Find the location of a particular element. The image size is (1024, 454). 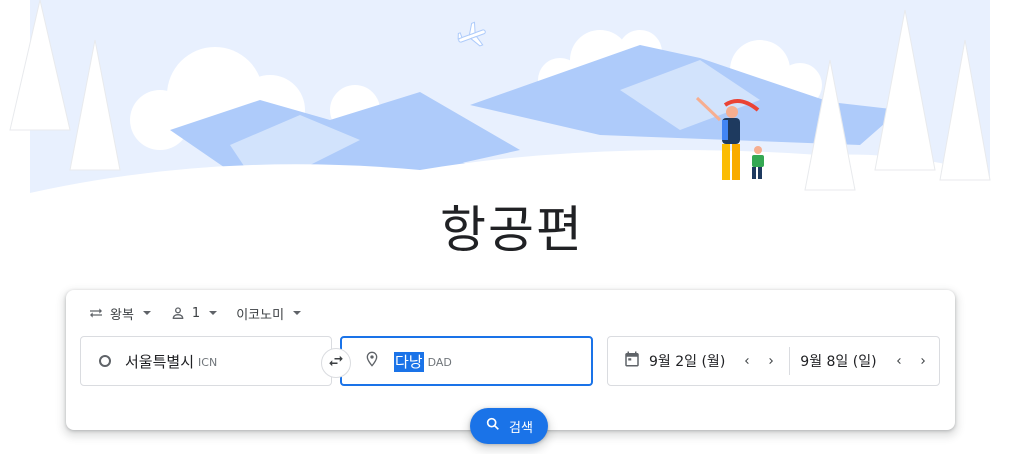

trip-type-label: 왕복 is located at coordinates (122, 315).